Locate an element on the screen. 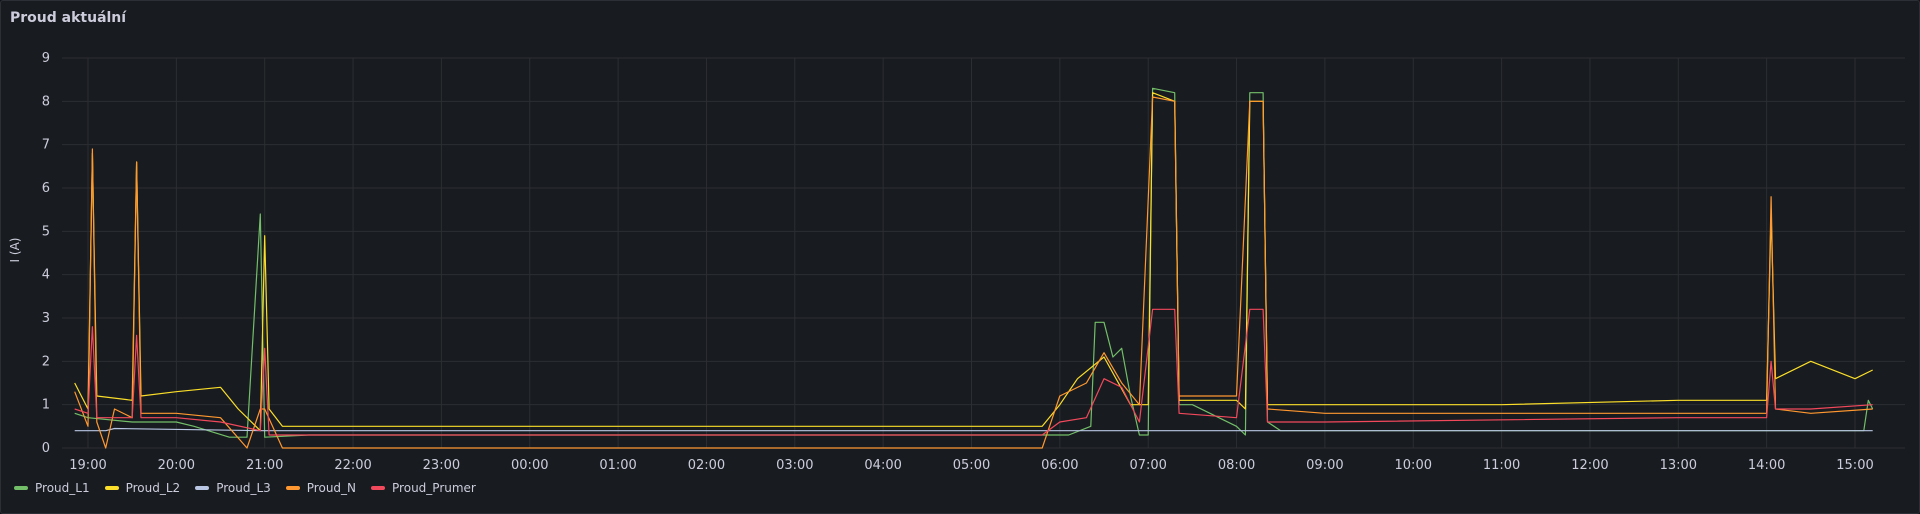 This screenshot has width=1920, height=514. y-tick-label: 8 is located at coordinates (46, 101).